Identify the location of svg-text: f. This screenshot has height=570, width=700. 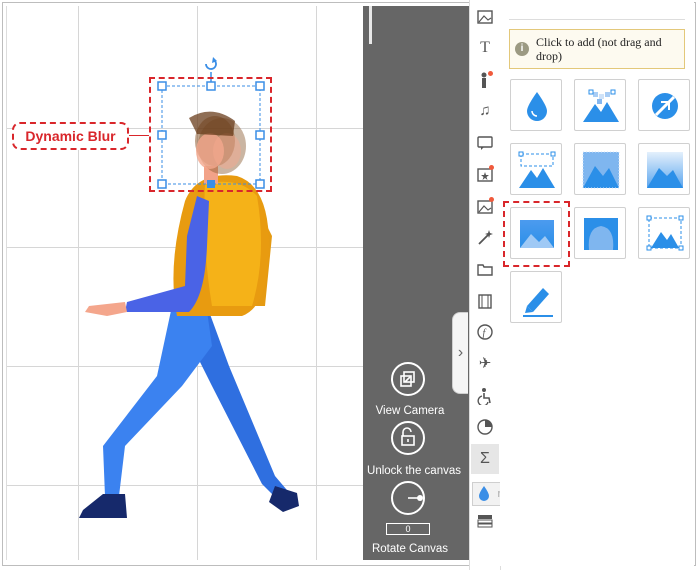
(485, 333).